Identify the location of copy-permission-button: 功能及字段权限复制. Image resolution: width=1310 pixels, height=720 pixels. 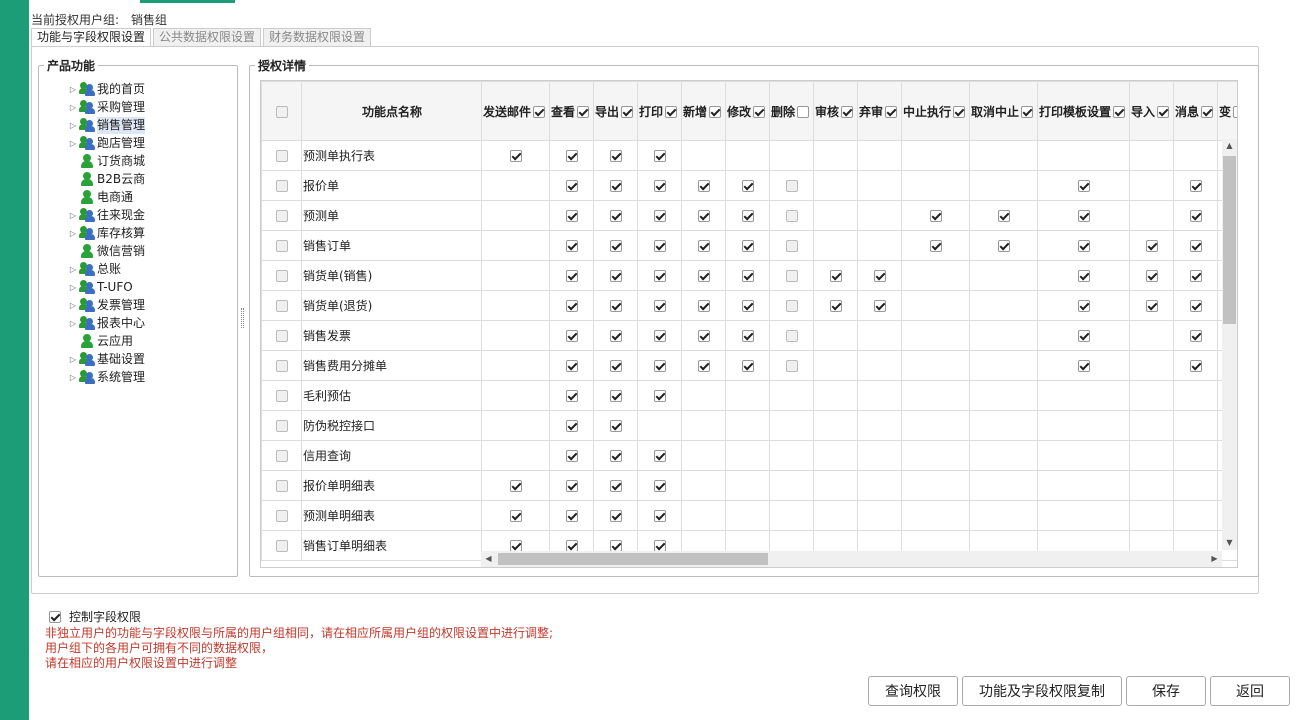
(1042, 691).